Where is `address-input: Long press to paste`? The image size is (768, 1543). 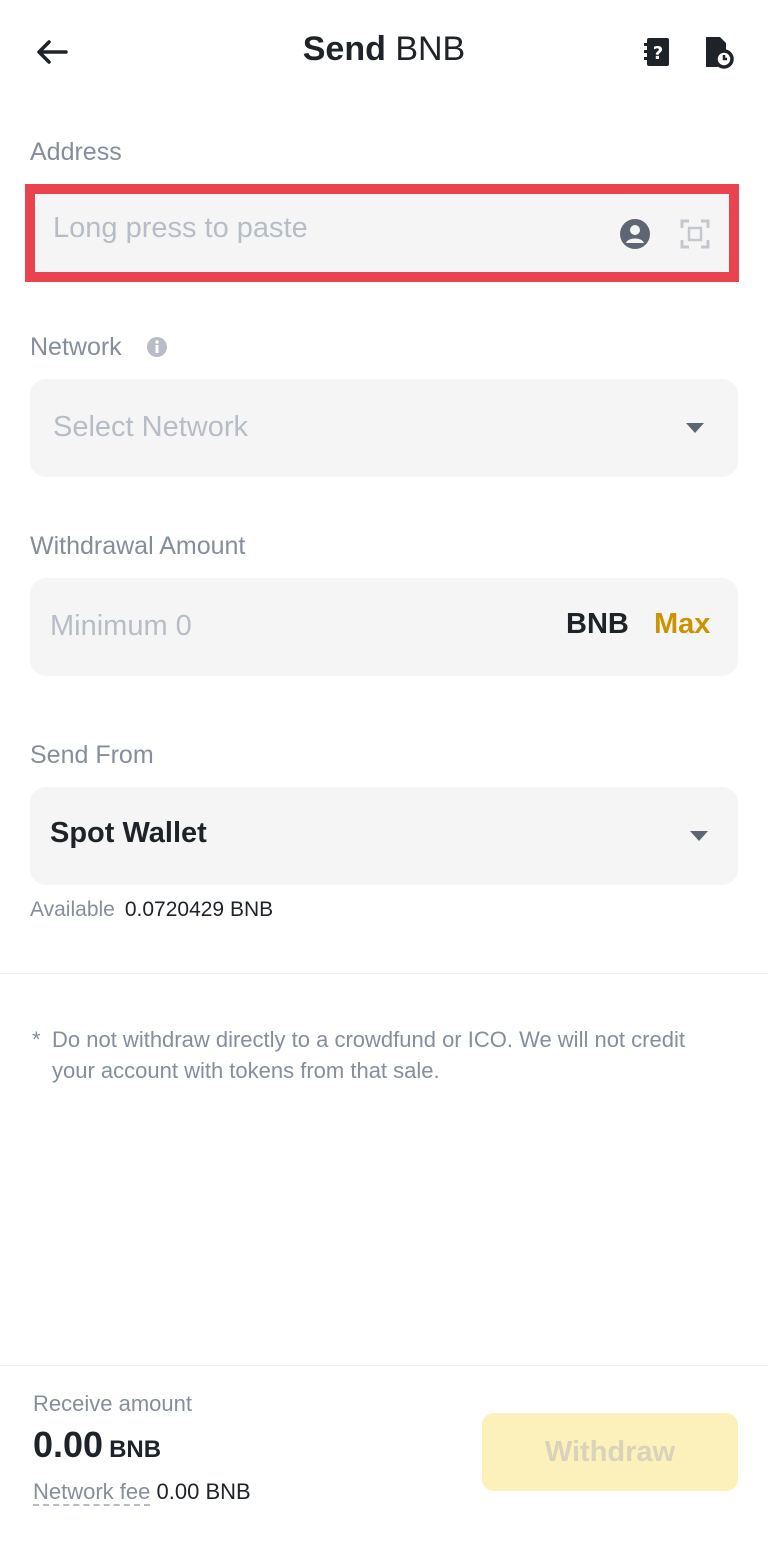
address-input: Long press to paste is located at coordinates (382, 233).